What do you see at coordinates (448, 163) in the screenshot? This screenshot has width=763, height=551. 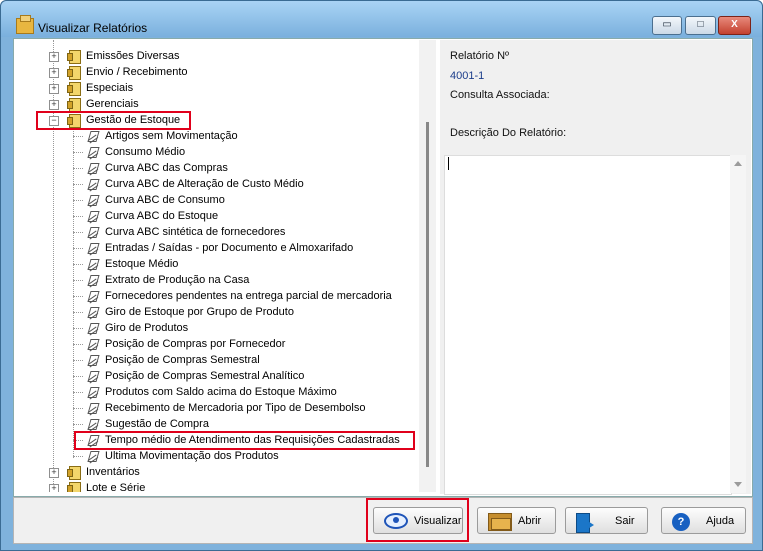 I see `text-cursor` at bounding box center [448, 163].